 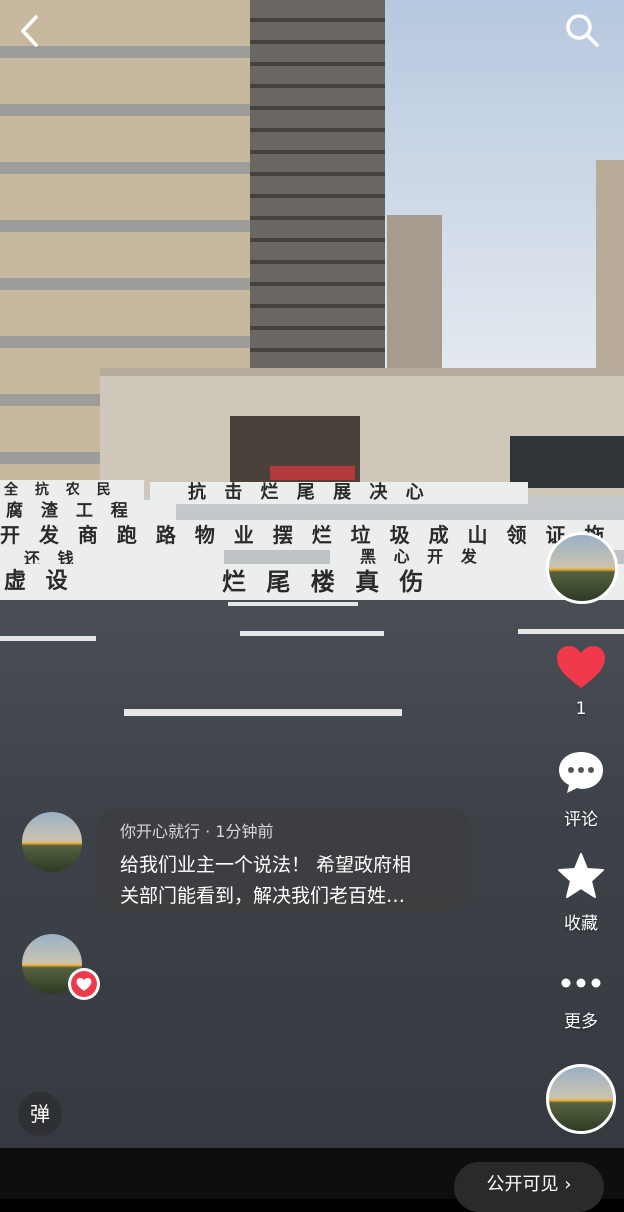 What do you see at coordinates (414, 295) in the screenshot?
I see `building-far` at bounding box center [414, 295].